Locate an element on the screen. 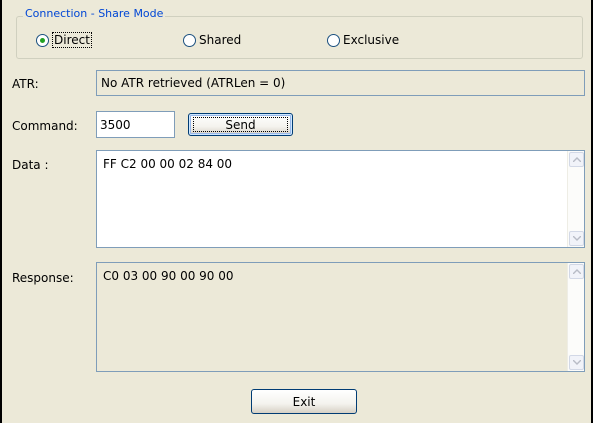 The image size is (593, 423). exit-button-label: Exit is located at coordinates (304, 401).